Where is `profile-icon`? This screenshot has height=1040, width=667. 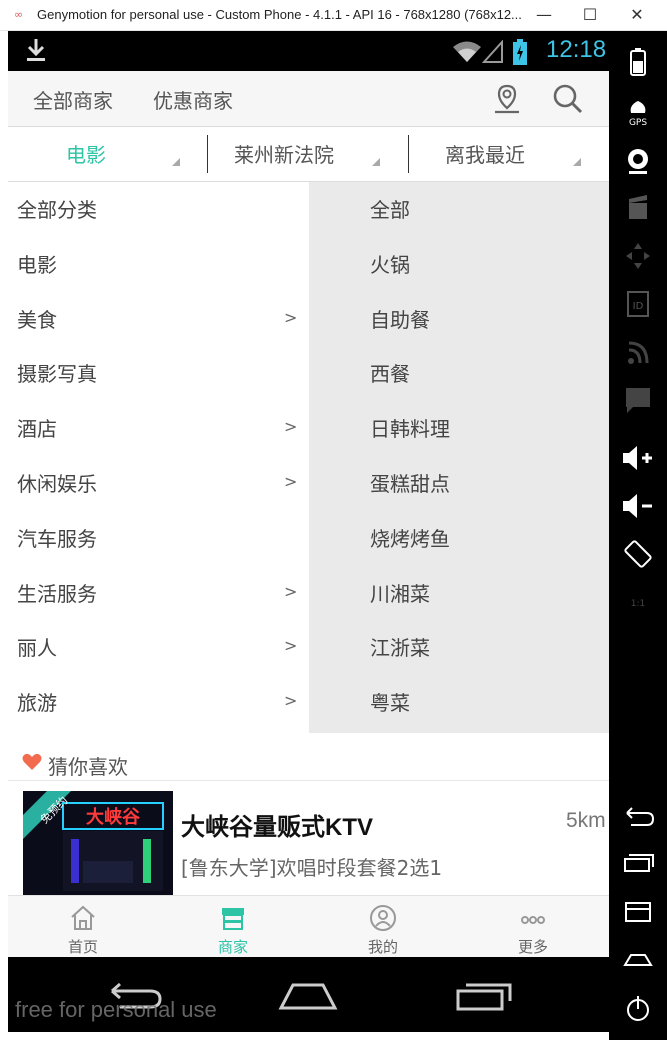
profile-icon is located at coordinates (383, 918).